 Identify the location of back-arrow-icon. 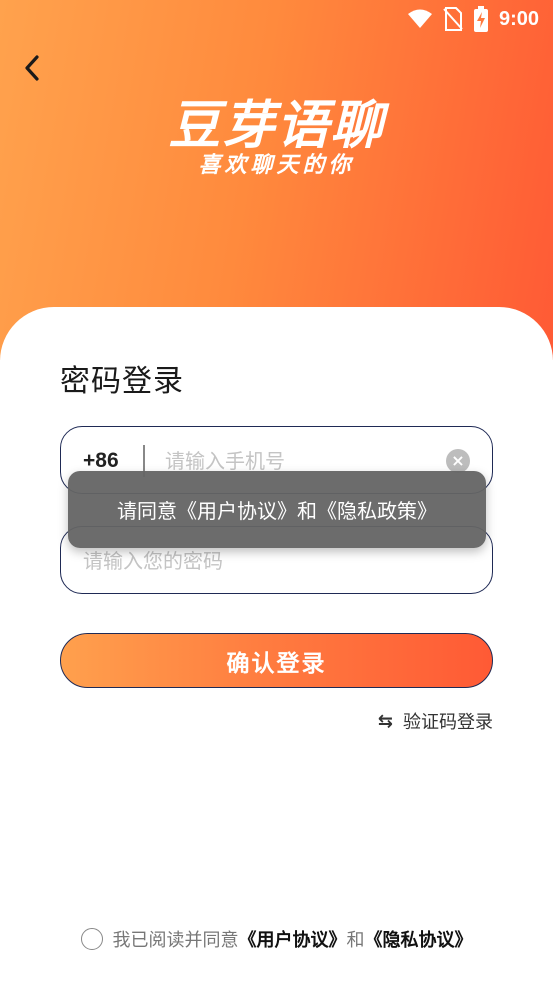
(32, 68).